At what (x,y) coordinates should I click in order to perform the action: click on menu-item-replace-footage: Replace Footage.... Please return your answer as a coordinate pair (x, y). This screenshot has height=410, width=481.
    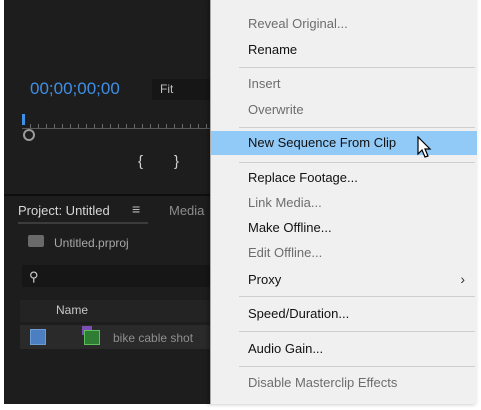
    Looking at the image, I should click on (344, 178).